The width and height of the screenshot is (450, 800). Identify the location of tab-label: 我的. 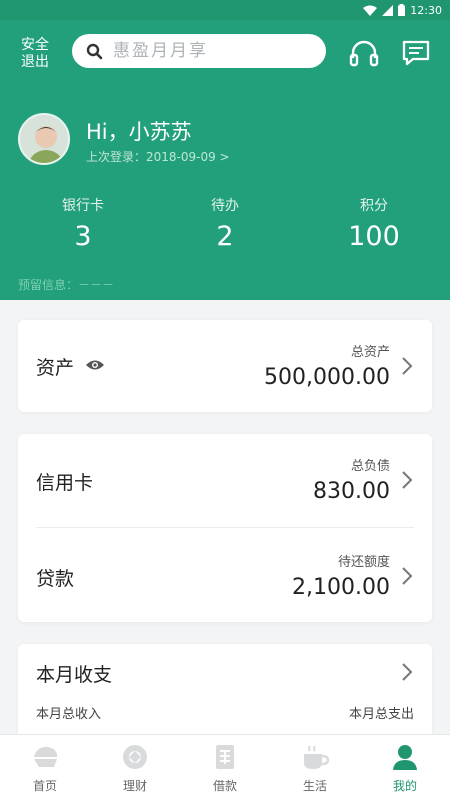
(404, 786).